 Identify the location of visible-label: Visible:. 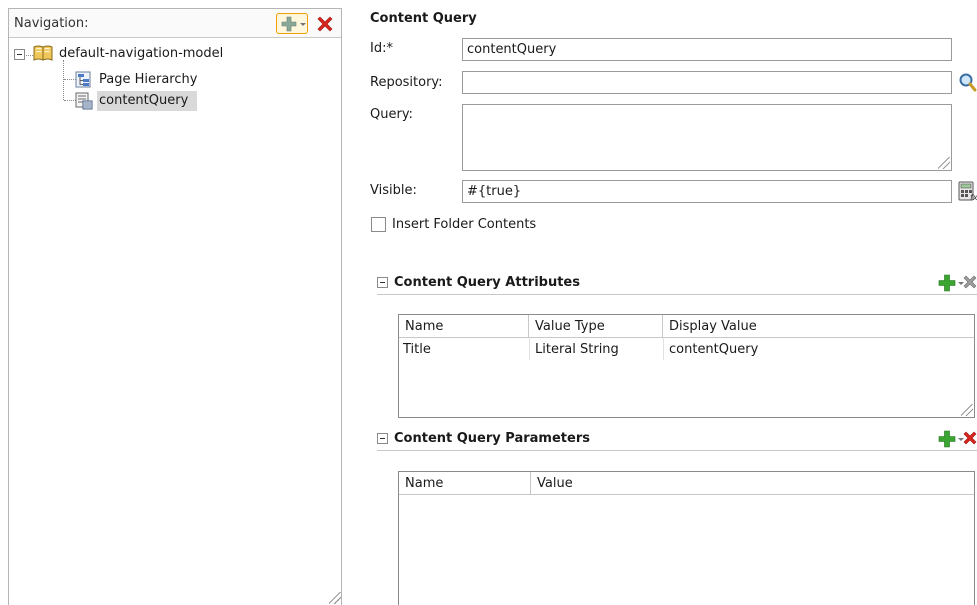
(393, 190).